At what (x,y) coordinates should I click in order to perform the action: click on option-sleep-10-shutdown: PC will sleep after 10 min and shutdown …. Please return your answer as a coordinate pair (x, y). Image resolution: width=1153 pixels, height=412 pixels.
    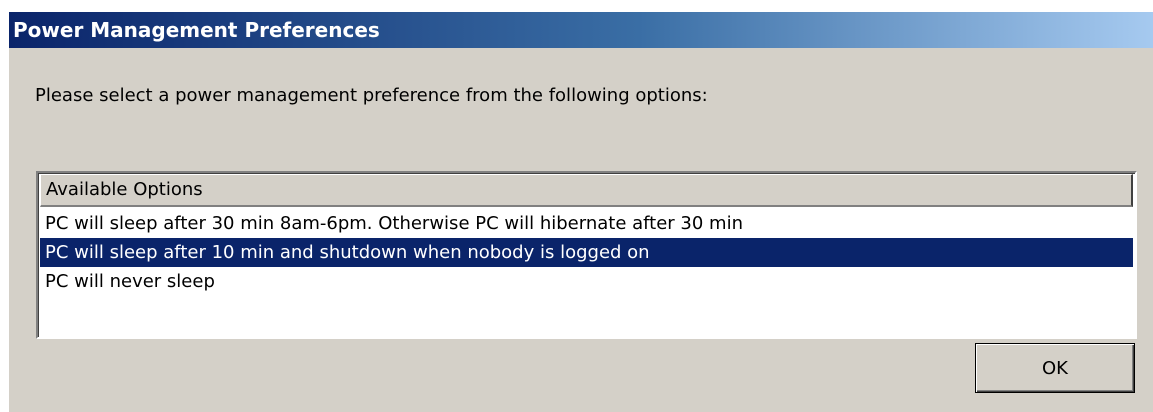
    Looking at the image, I should click on (586, 252).